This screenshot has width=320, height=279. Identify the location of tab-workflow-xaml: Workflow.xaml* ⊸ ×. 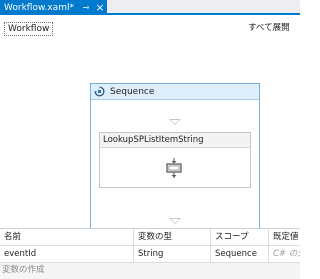
(53, 7).